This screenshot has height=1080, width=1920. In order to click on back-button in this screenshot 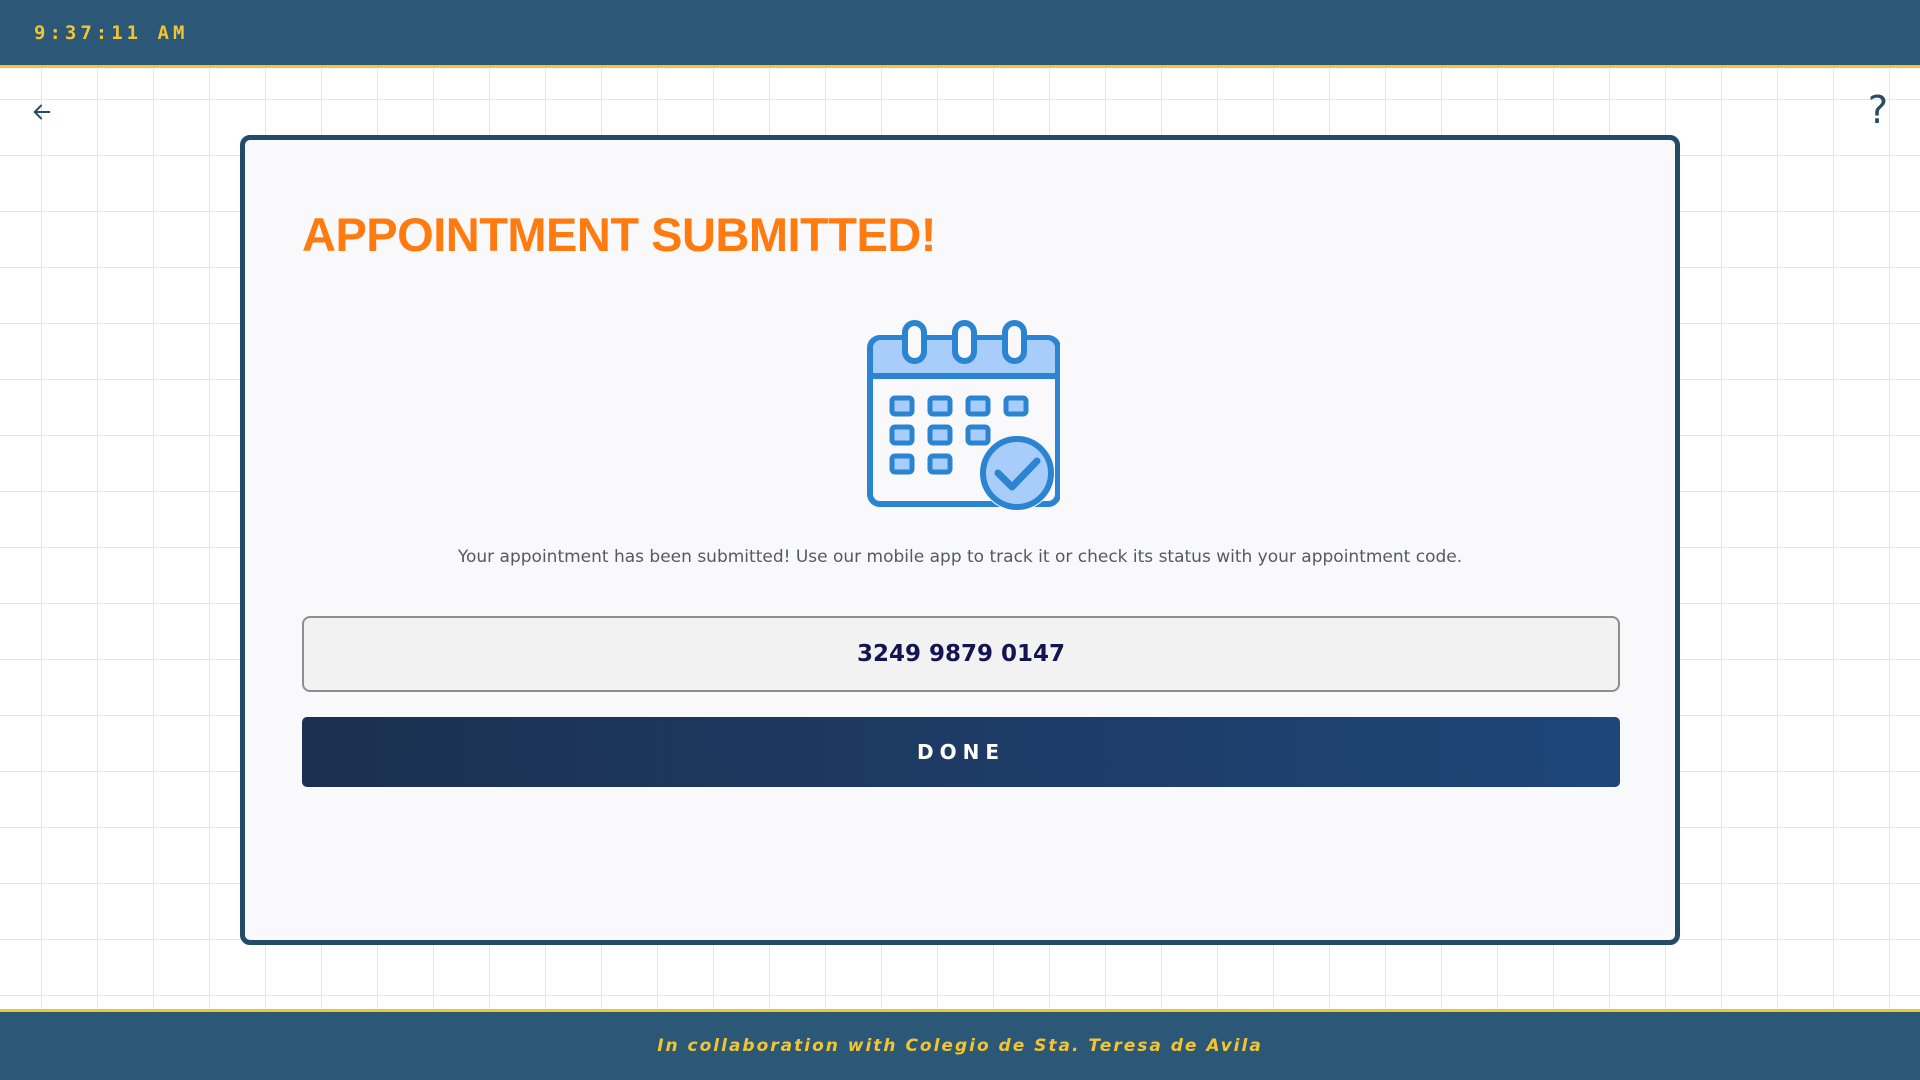, I will do `click(42, 112)`.